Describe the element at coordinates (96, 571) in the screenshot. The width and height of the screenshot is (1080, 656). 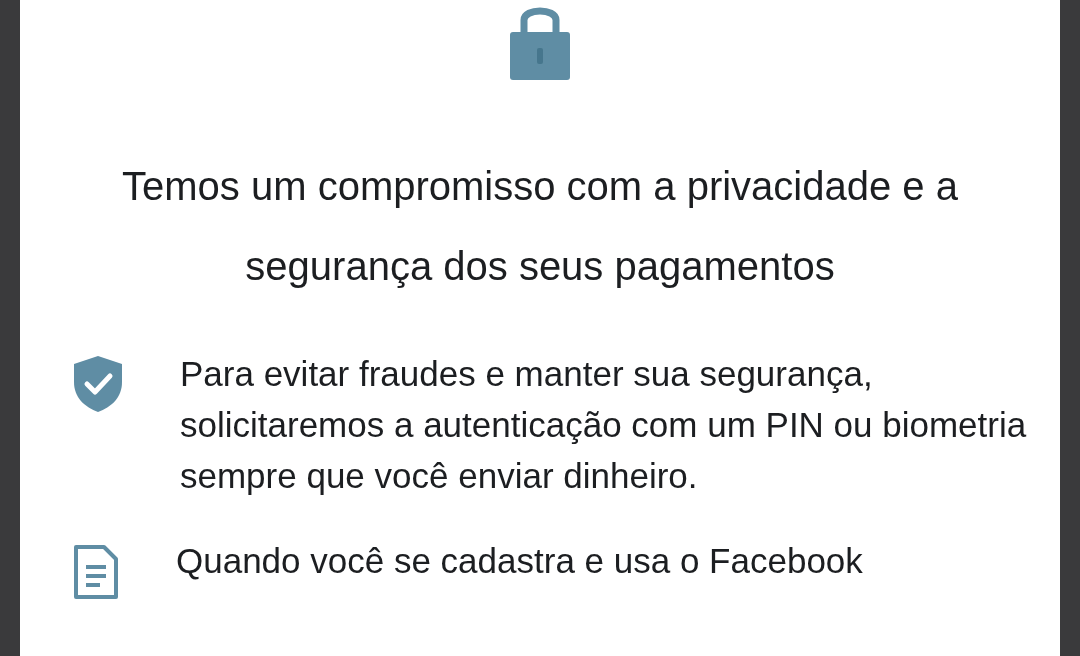
I see `document-icon` at that location.